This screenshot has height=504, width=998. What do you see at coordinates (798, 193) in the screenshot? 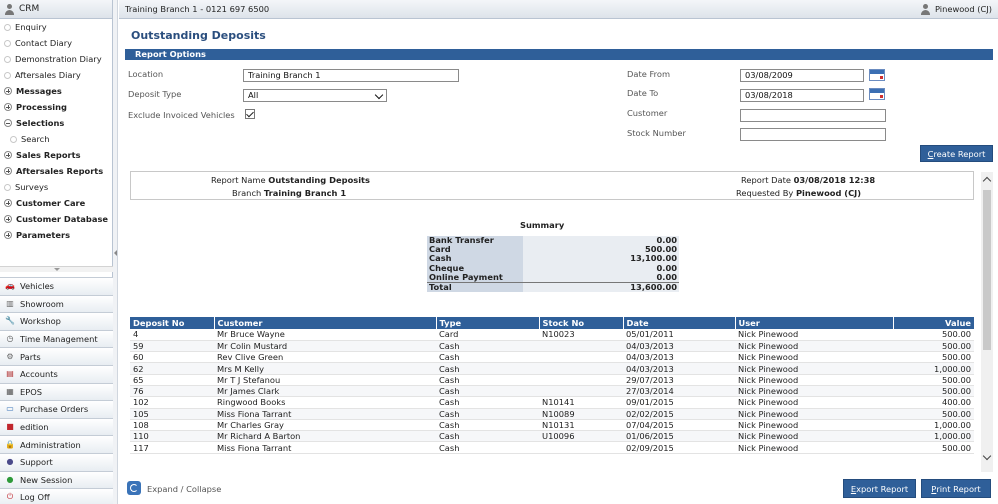
I see `requested-by-row: Requested By Pinewood (CJ)` at bounding box center [798, 193].